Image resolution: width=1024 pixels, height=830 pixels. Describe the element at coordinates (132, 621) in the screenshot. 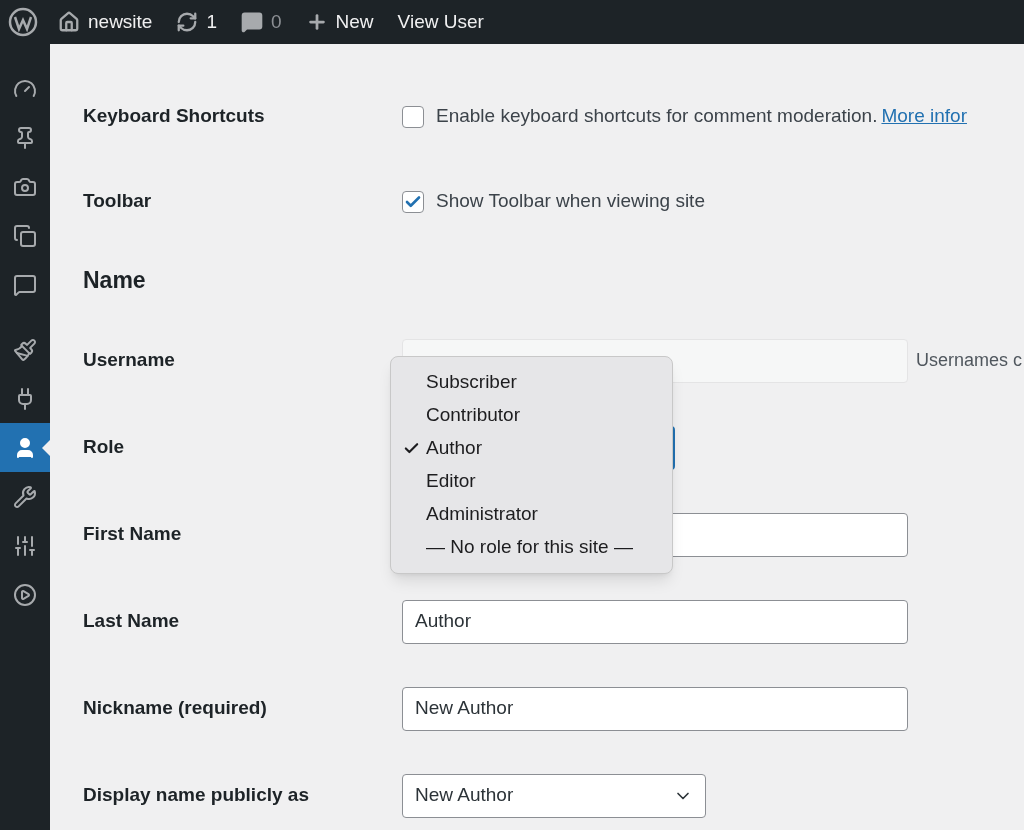

I see `field-label: Last Name` at that location.